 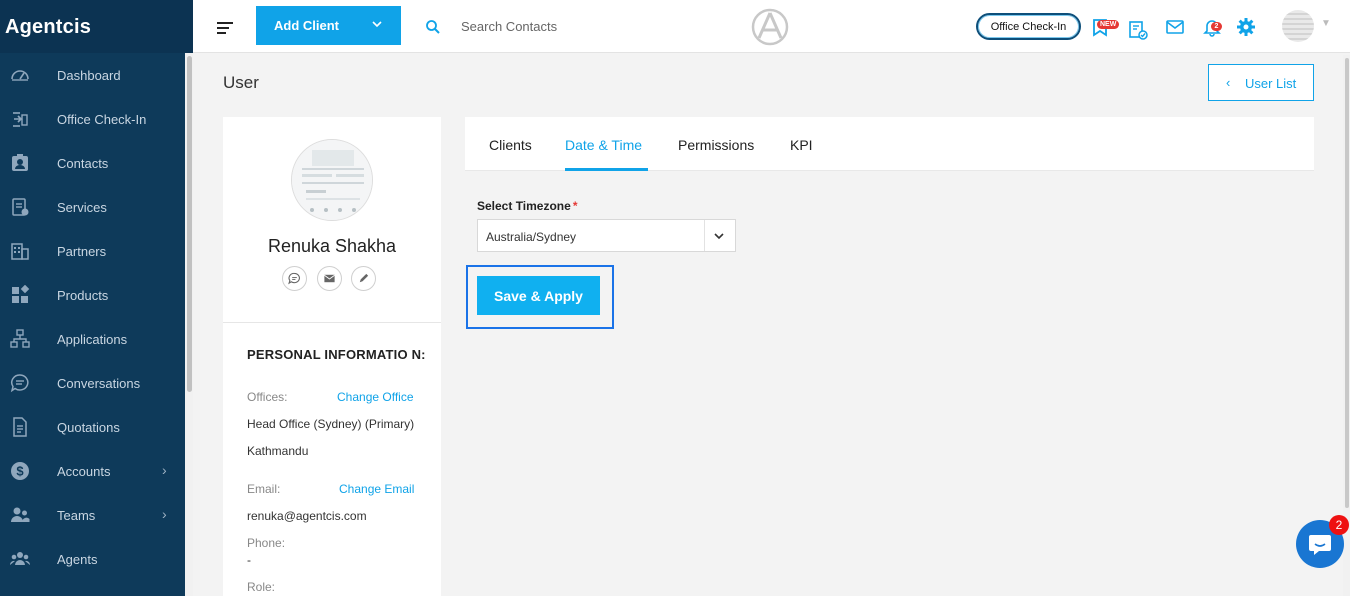 I want to click on sidebar-item-label: Partners, so click(x=82, y=251).